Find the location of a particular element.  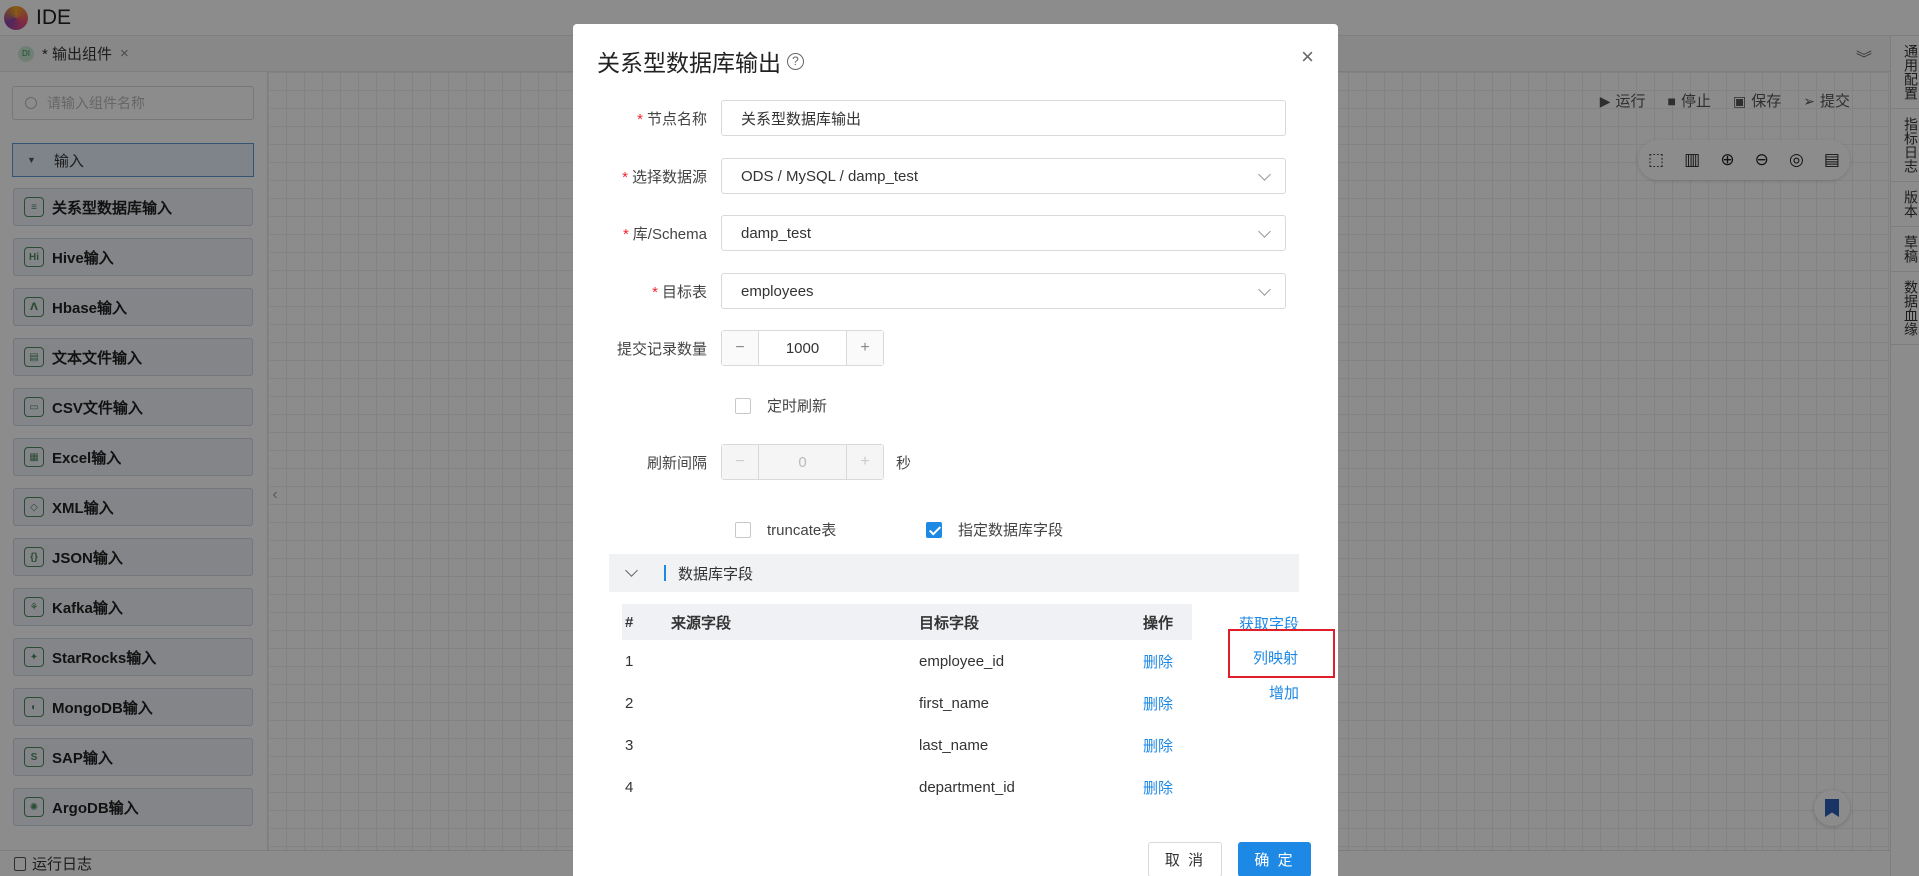

commit-count-input: 1000 is located at coordinates (802, 348).